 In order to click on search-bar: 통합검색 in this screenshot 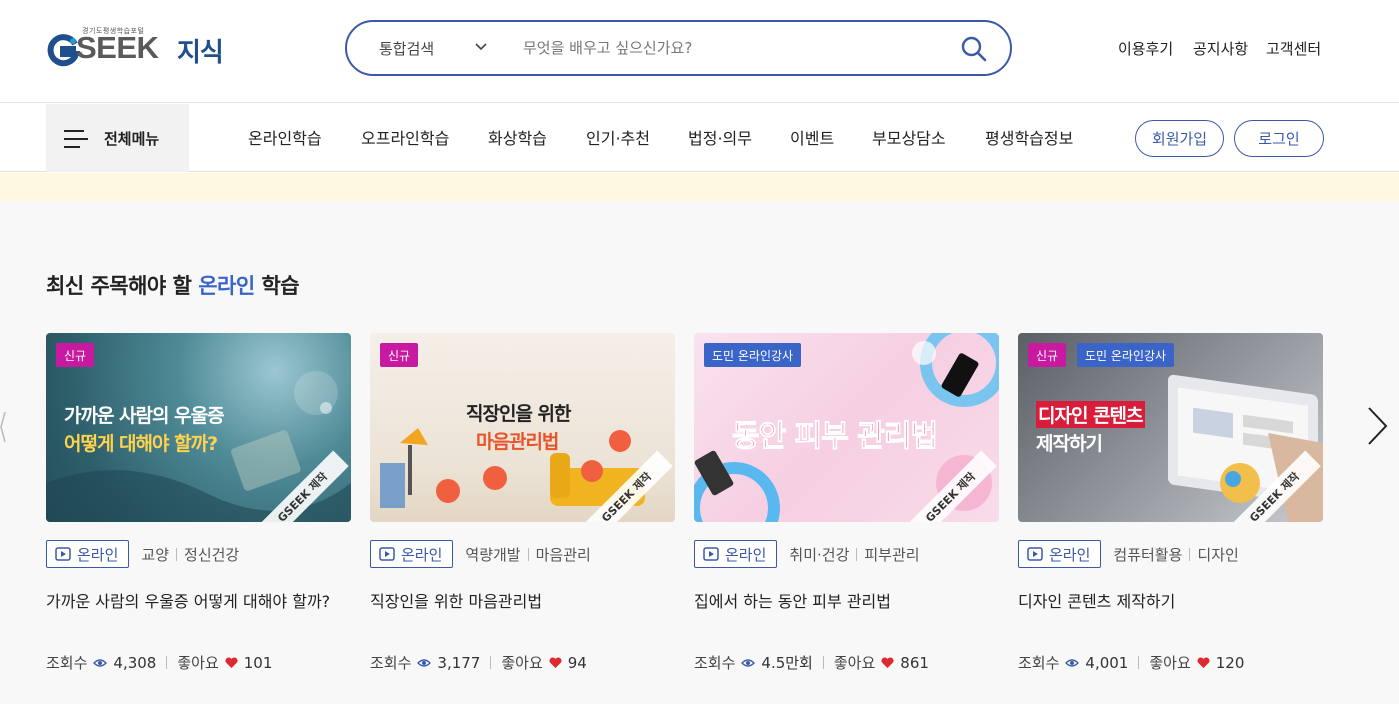, I will do `click(678, 48)`.